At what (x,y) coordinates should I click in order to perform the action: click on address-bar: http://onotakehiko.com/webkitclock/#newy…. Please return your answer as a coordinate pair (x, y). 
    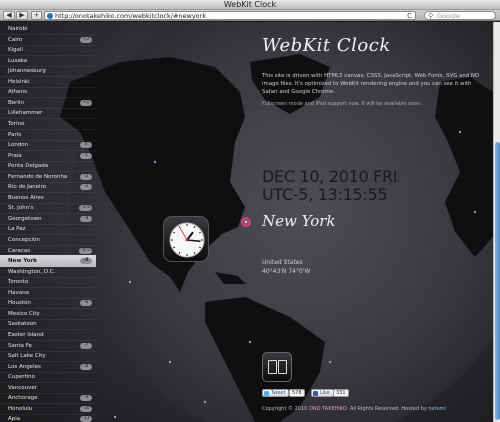
    Looking at the image, I should click on (230, 15).